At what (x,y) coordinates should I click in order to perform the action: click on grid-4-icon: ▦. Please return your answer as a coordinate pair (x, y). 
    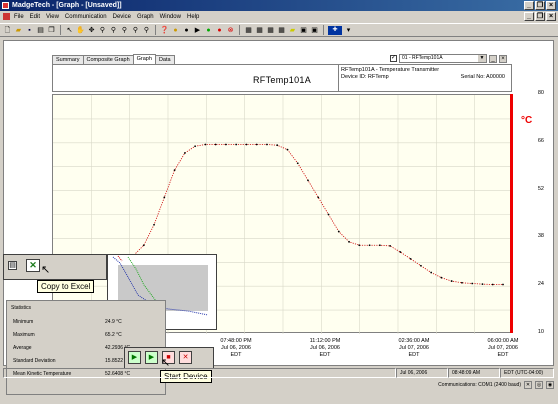
    Looking at the image, I should click on (281, 30).